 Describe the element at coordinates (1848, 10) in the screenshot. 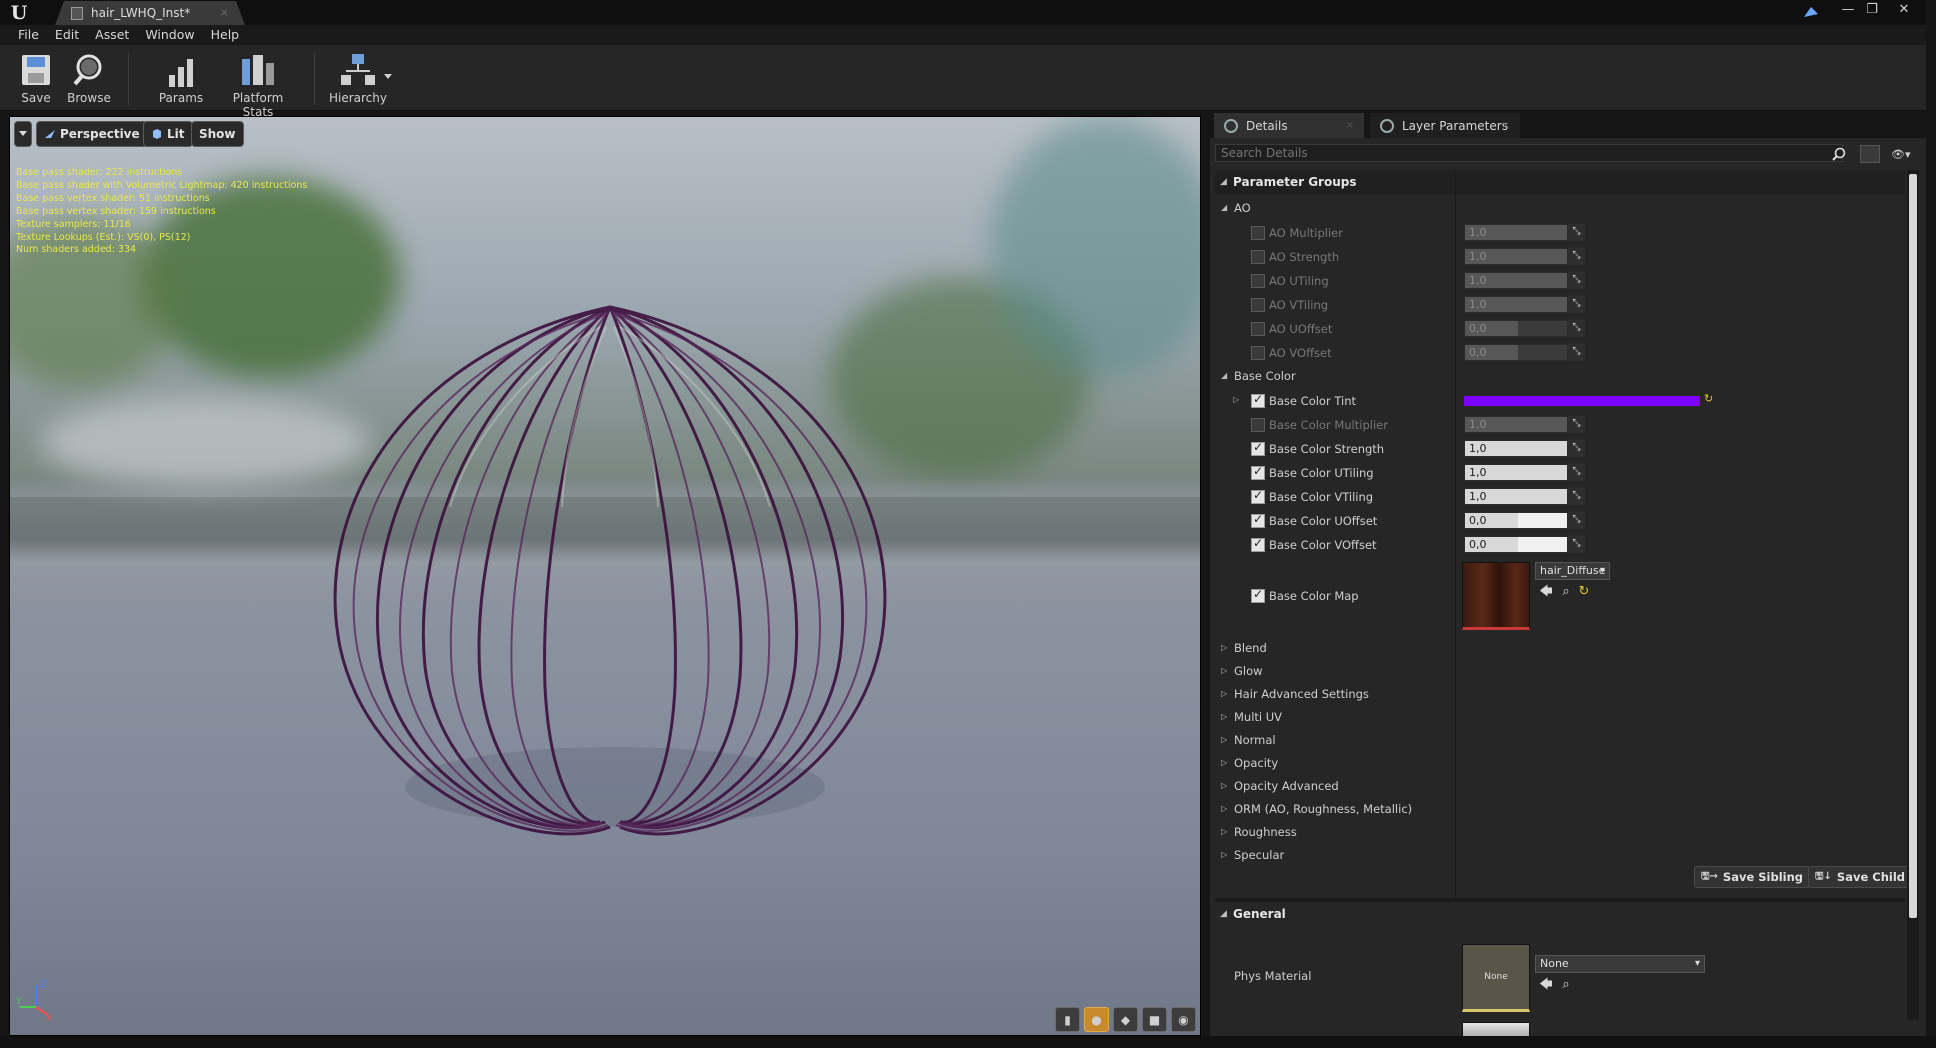

I see `minimize-button: —` at that location.